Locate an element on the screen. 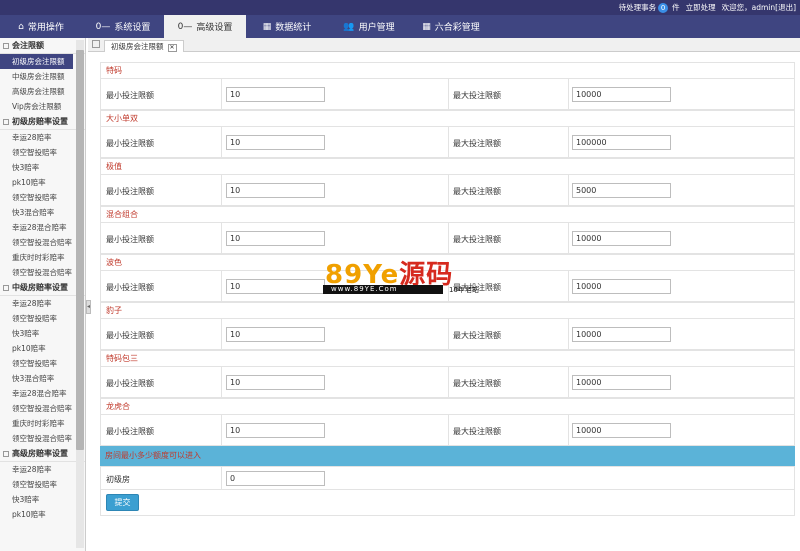  home-icon is located at coordinates (96, 44).